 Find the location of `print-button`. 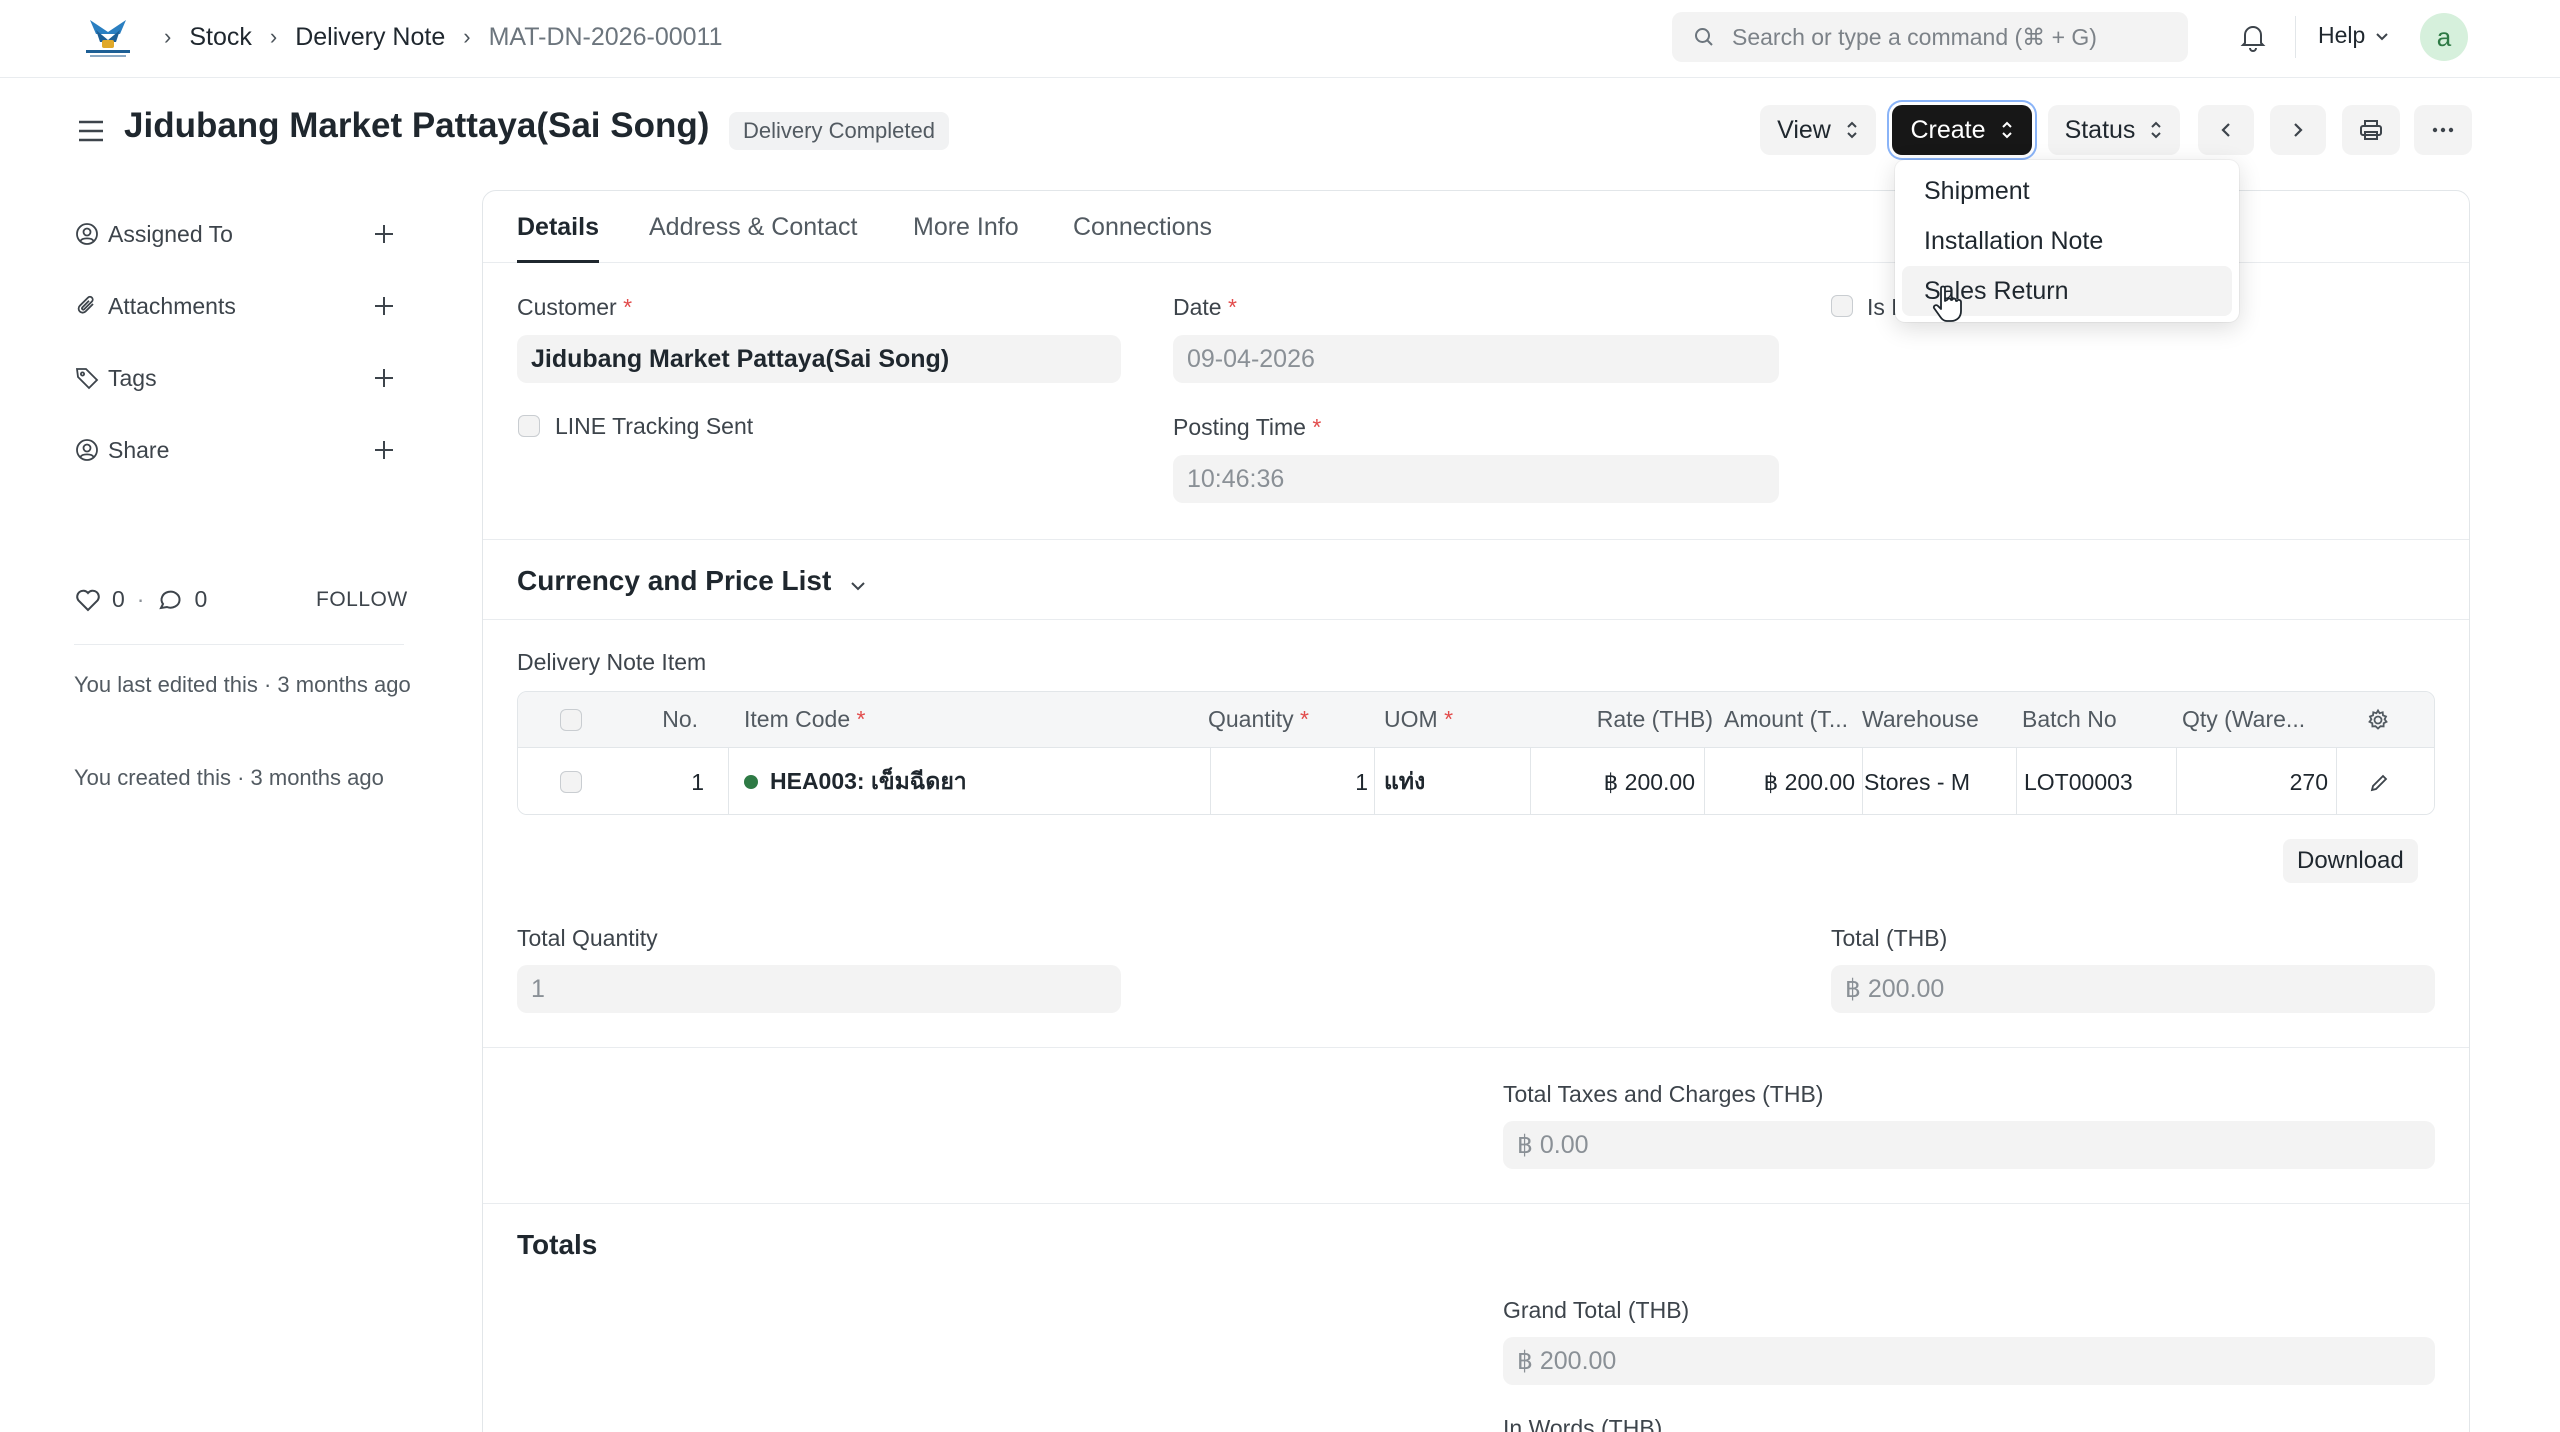

print-button is located at coordinates (2371, 130).